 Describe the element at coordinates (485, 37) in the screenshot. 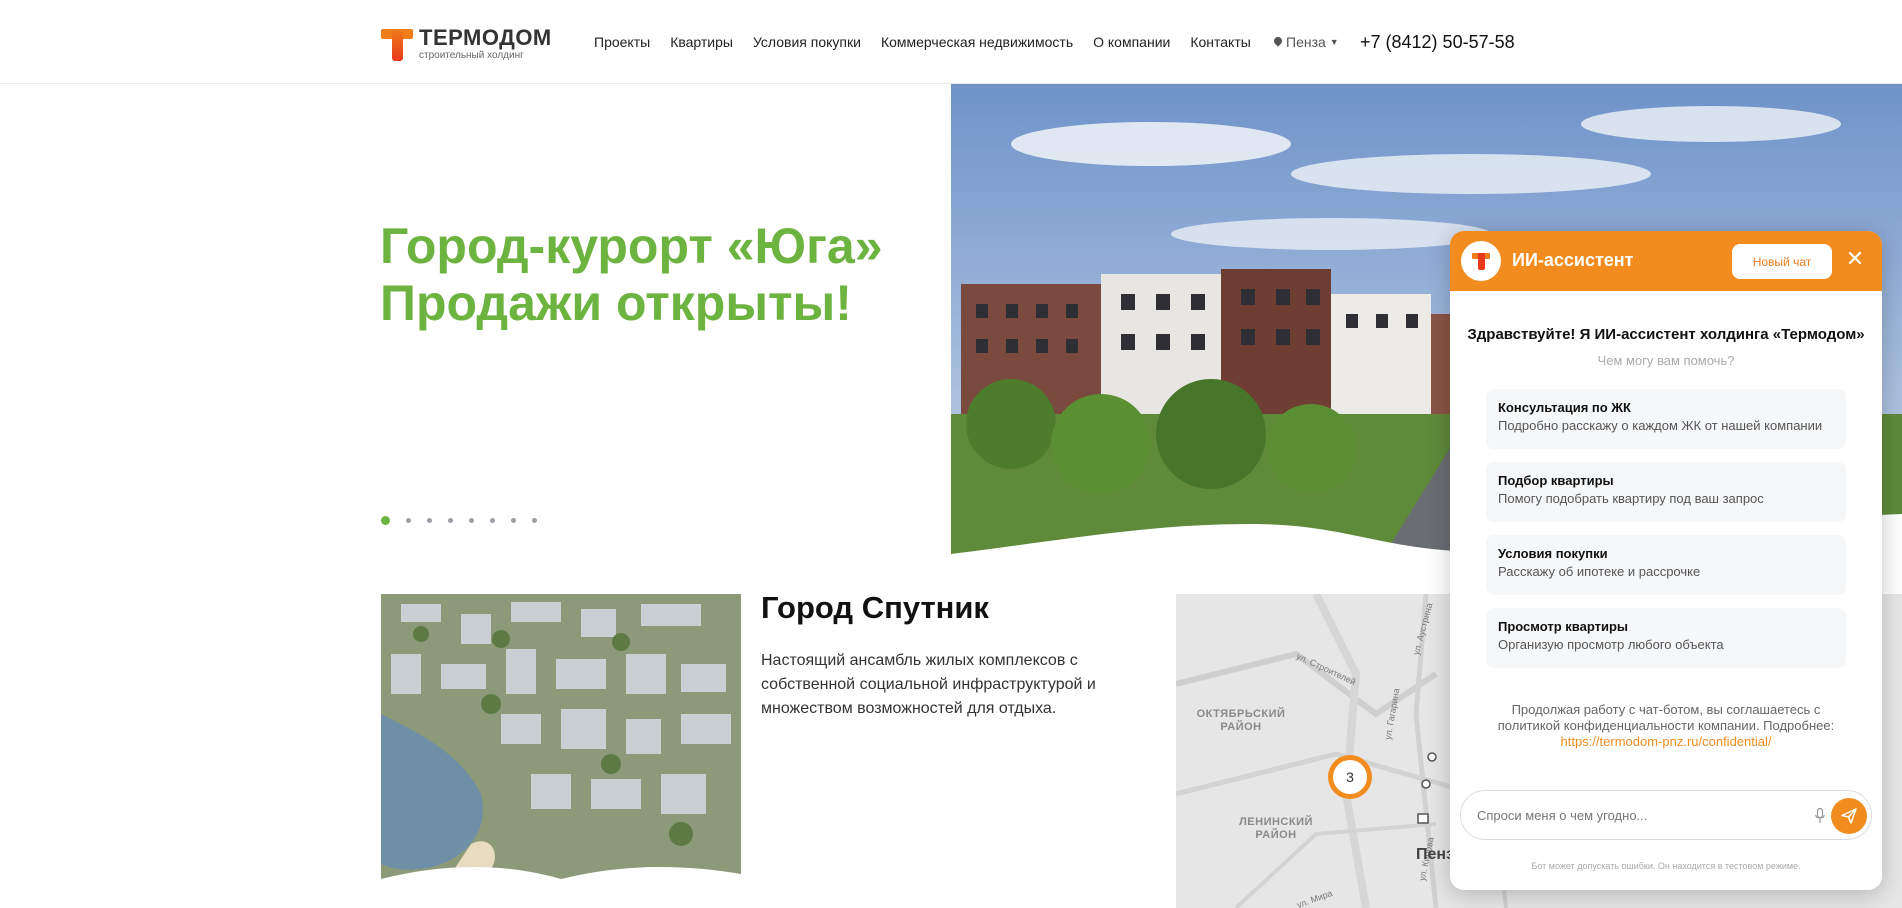

I see `logo-name: ТЕРМОДОМ` at that location.